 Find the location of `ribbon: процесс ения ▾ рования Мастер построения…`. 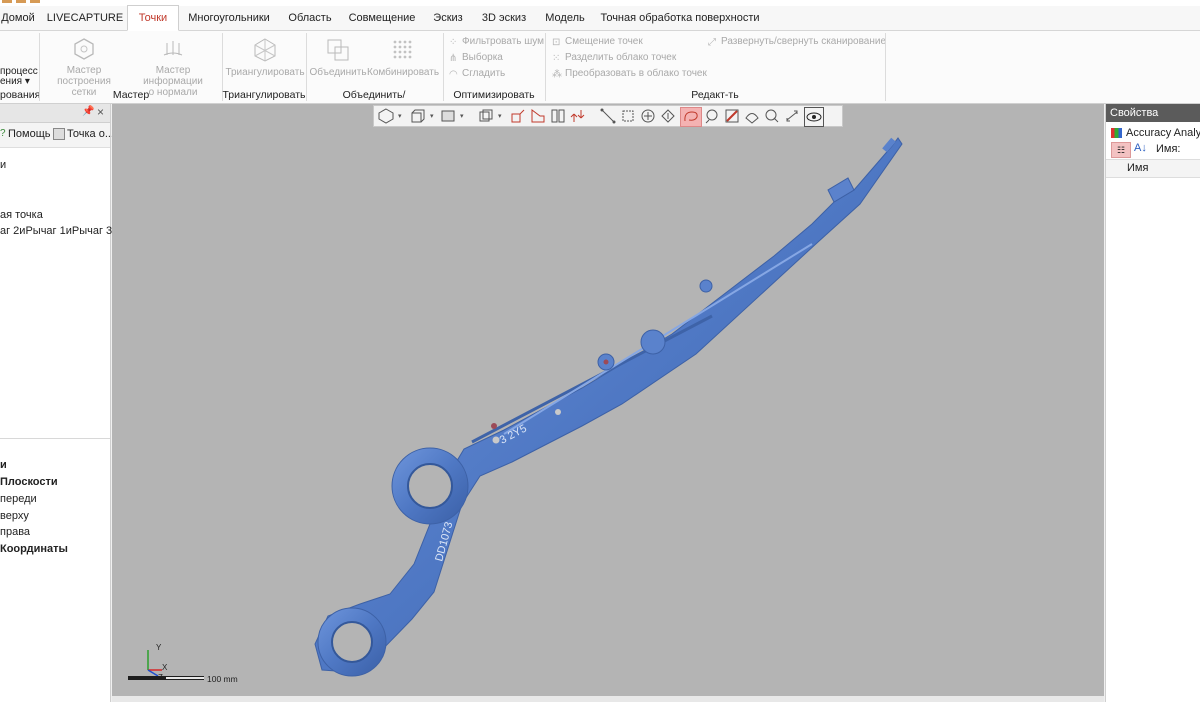

ribbon: процесс ения ▾ рования Мастер построения… is located at coordinates (600, 73).